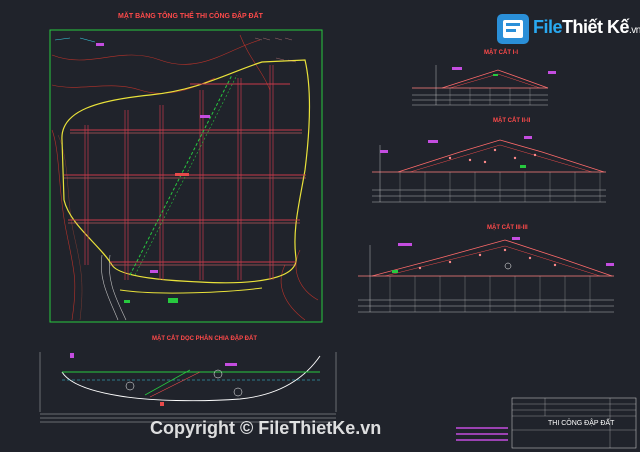 This screenshot has height=452, width=640. What do you see at coordinates (581, 423) in the screenshot?
I see `title-block-name: THI CÔNG ĐẬP ĐẤT` at bounding box center [581, 423].